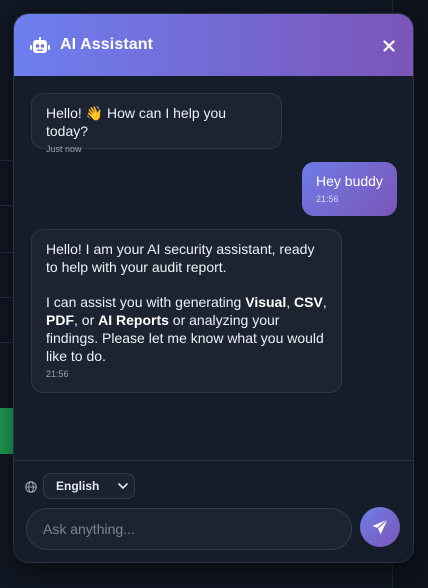 Image resolution: width=428 pixels, height=588 pixels. Describe the element at coordinates (40, 46) in the screenshot. I see `robot-icon` at that location.